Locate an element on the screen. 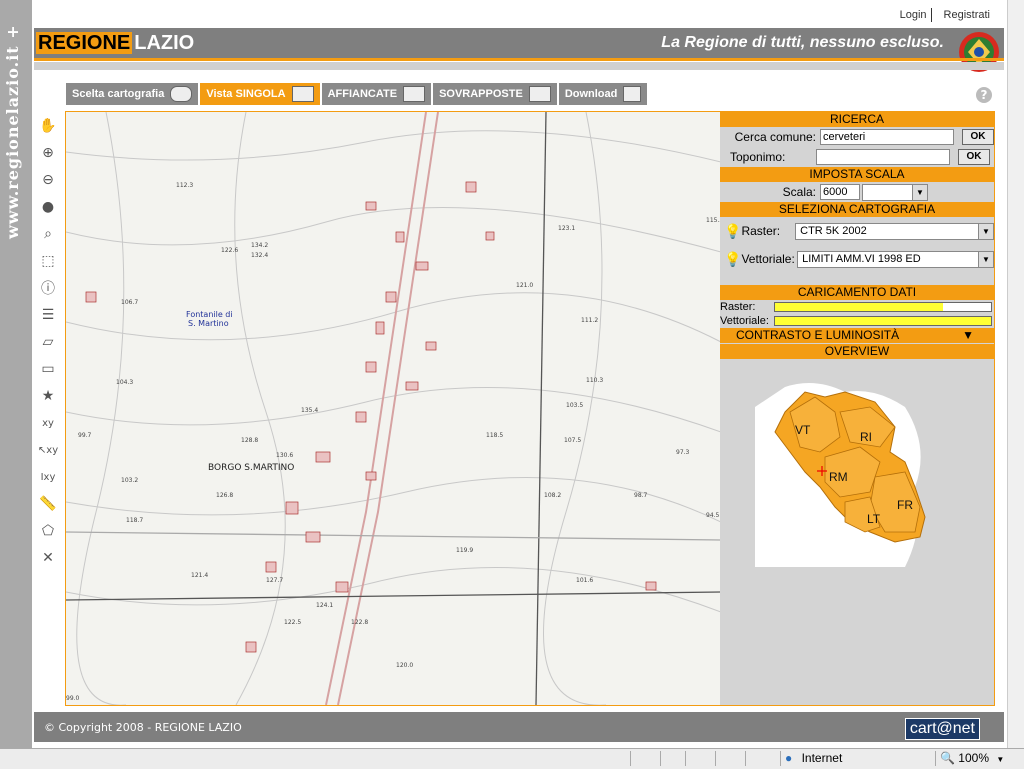 This screenshot has height=769, width=1024. cerca-comune-label: Cerca comune: is located at coordinates (775, 137).